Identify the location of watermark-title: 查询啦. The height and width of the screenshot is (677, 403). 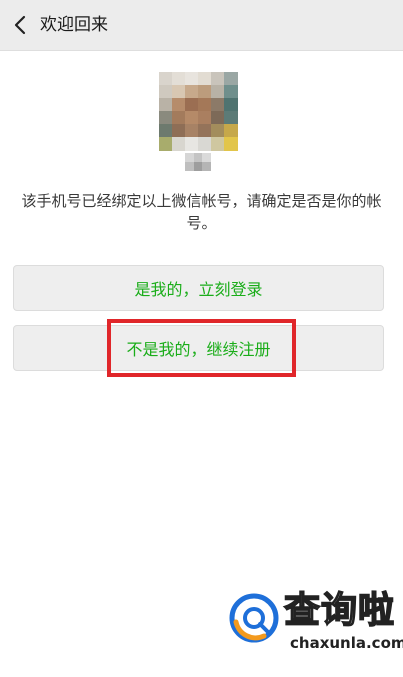
(339, 610).